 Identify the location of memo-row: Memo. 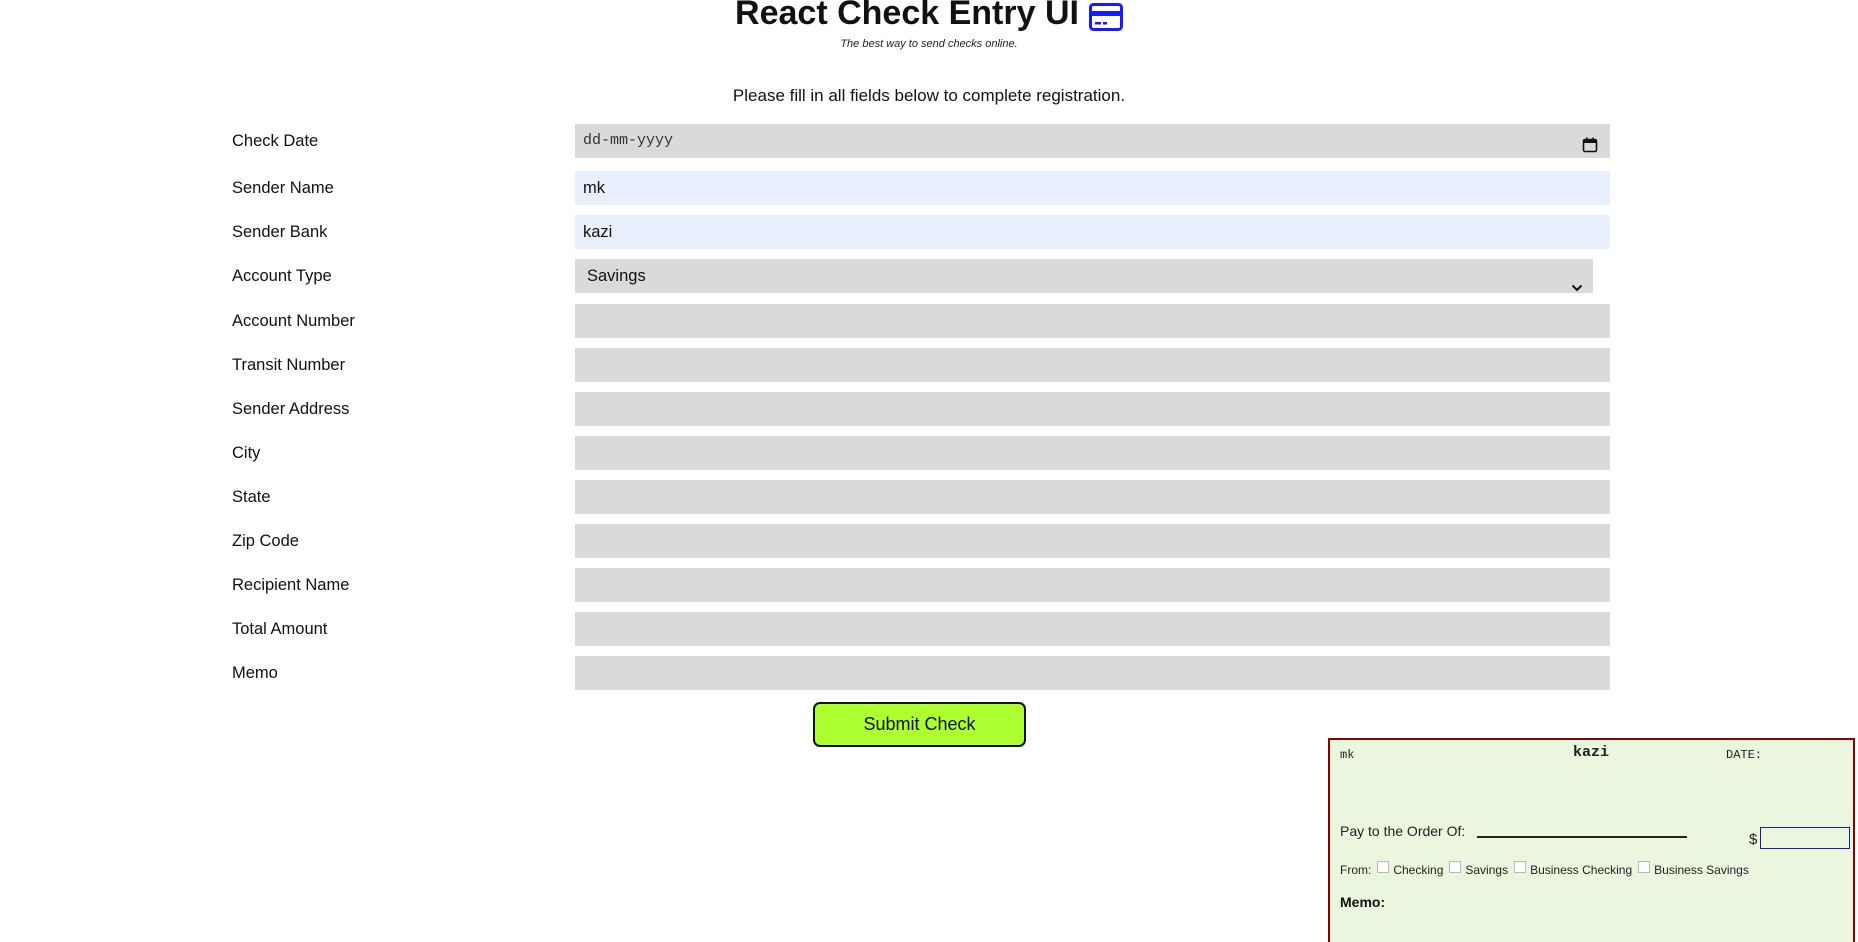
(929, 673).